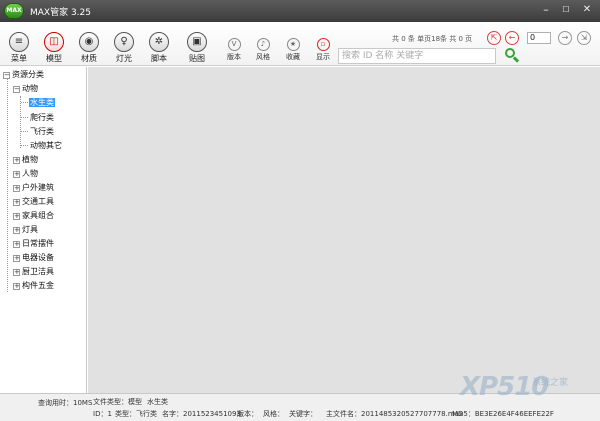  What do you see at coordinates (512, 55) in the screenshot?
I see `search-button` at bounding box center [512, 55].